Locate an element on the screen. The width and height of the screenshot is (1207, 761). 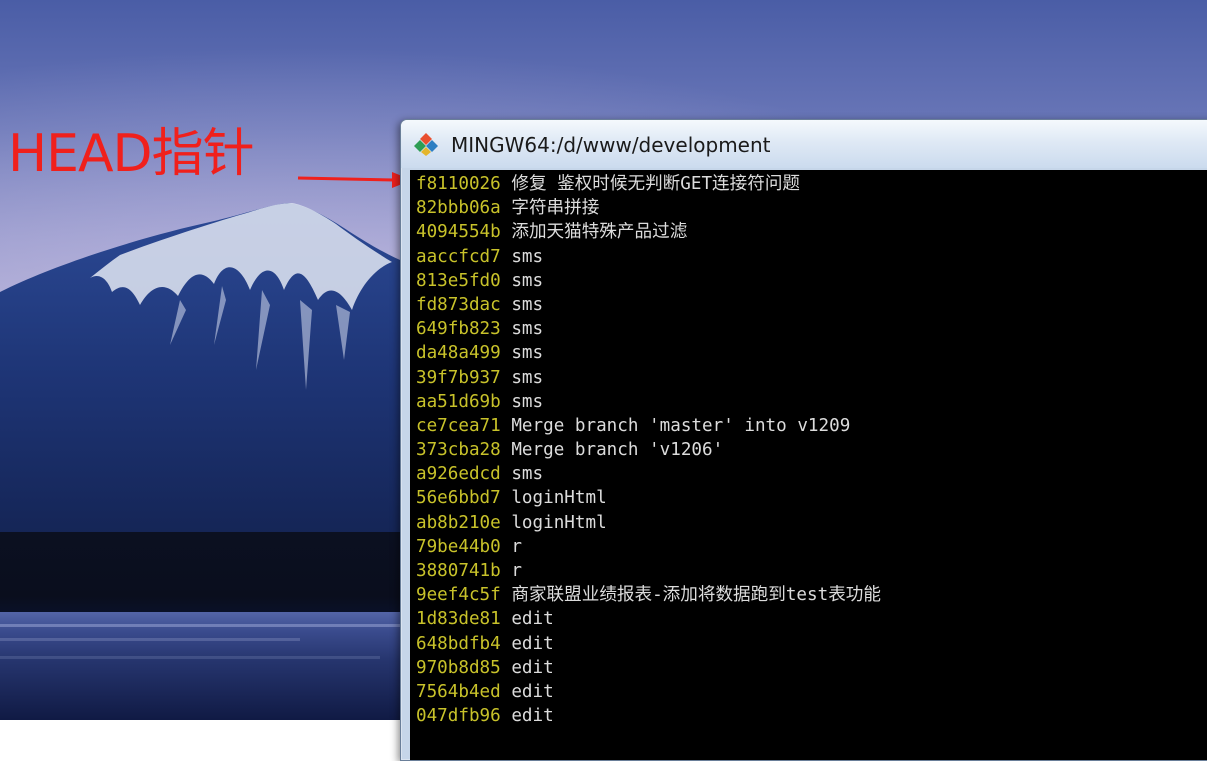
commit-hash: 813e5fd0 is located at coordinates (458, 280).